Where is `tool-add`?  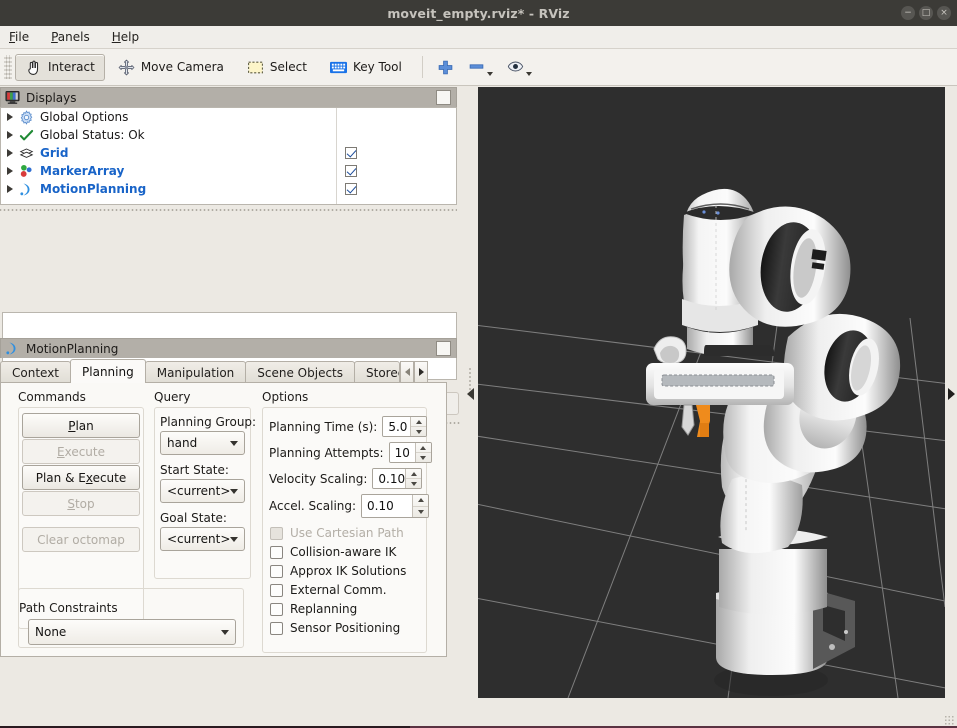
tool-add is located at coordinates (445, 67).